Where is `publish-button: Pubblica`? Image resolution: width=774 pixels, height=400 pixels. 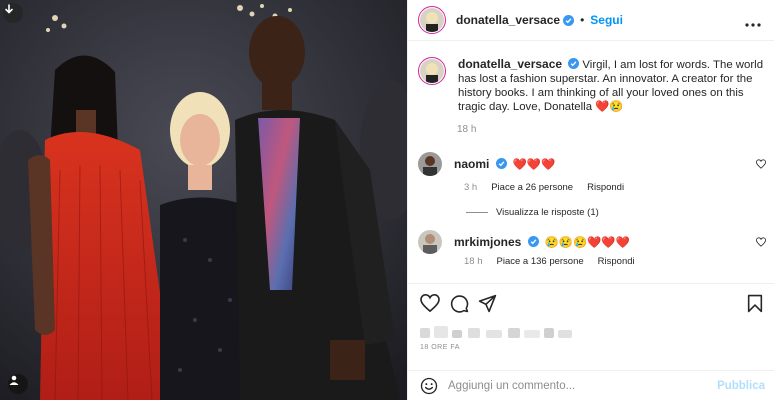
publish-button: Pubblica is located at coordinates (741, 386).